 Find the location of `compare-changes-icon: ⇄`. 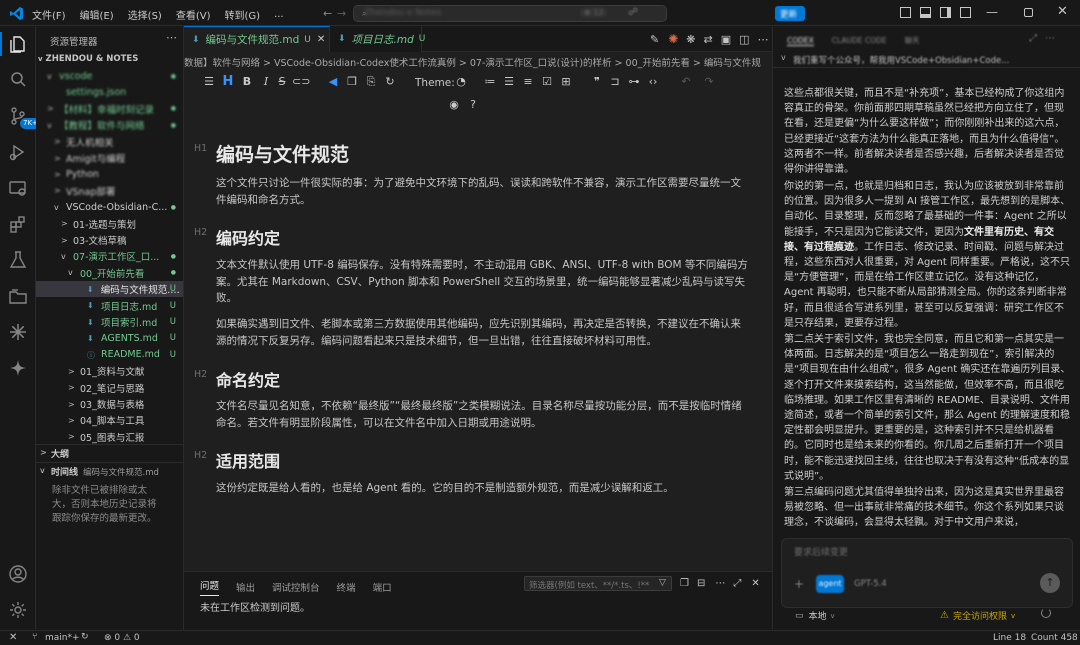

compare-changes-icon: ⇄ is located at coordinates (708, 39).